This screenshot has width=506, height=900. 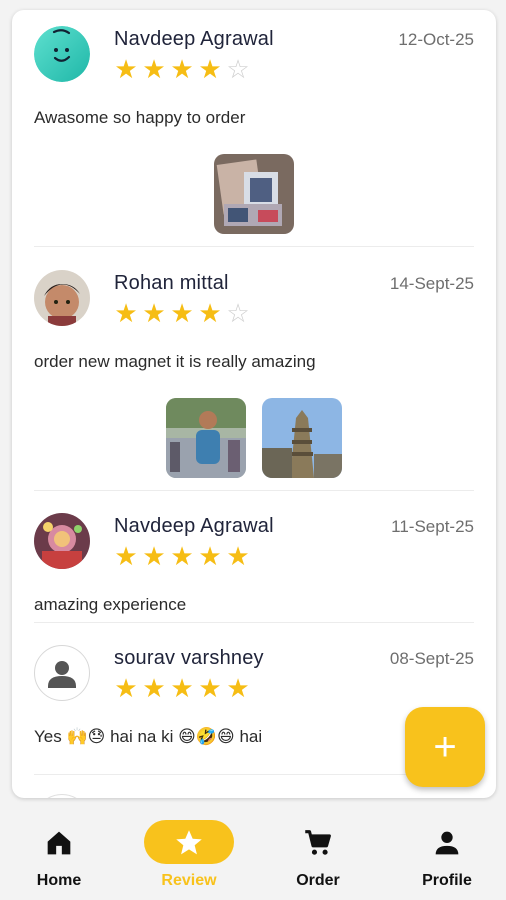 I want to click on review-text: order new magnet it is really amazing, so click(x=175, y=361).